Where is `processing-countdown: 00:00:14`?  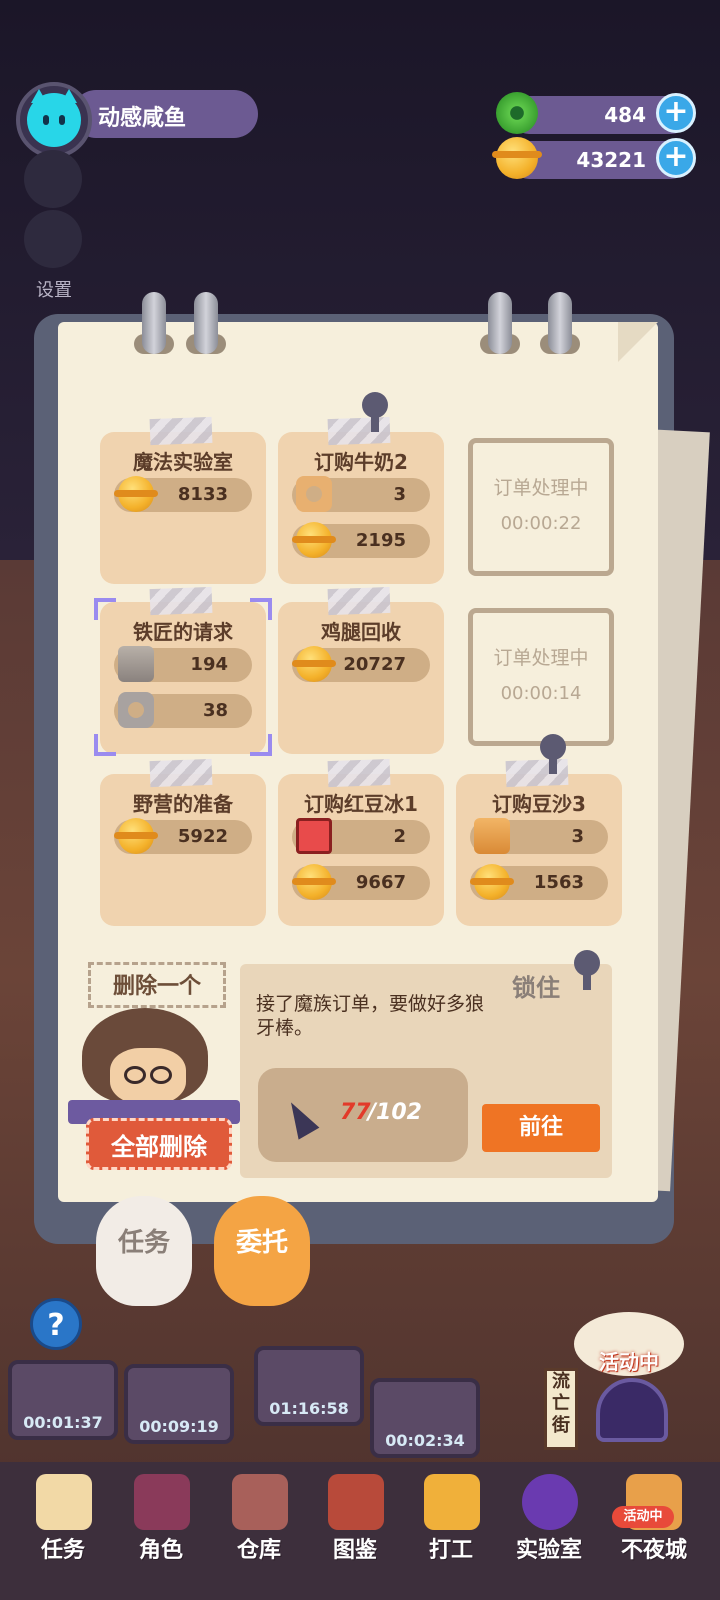
processing-countdown: 00:00:14 is located at coordinates (541, 693).